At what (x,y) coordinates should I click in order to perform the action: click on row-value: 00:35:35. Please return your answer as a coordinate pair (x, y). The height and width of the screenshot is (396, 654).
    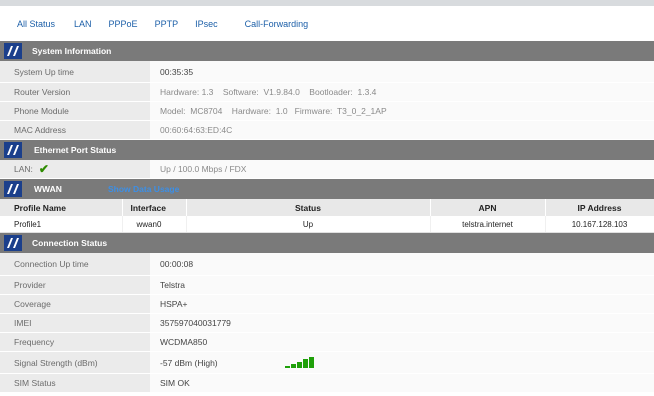
    Looking at the image, I should click on (402, 71).